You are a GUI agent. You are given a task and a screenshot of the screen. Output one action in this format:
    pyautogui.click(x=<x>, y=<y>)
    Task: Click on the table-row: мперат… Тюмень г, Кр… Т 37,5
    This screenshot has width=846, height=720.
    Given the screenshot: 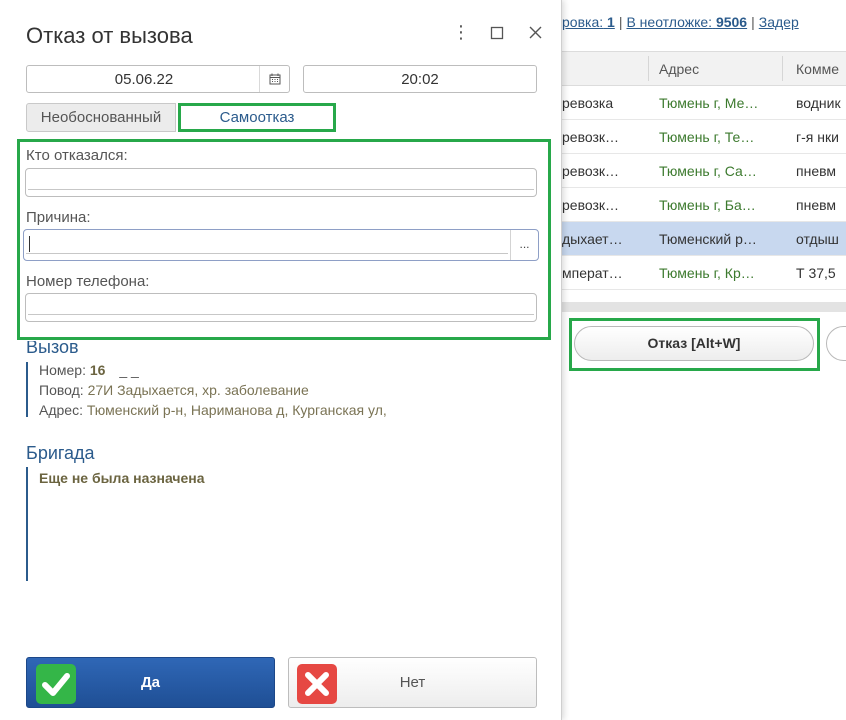 What is the action you would take?
    pyautogui.click(x=697, y=273)
    